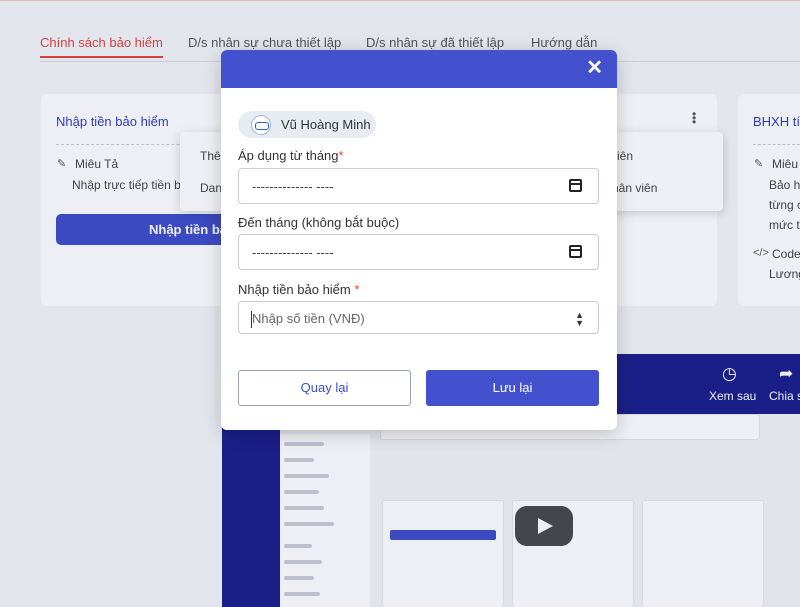 The image size is (800, 607). What do you see at coordinates (294, 289) in the screenshot?
I see `amount-label-text: Nhập tiền bảo hiểm` at bounding box center [294, 289].